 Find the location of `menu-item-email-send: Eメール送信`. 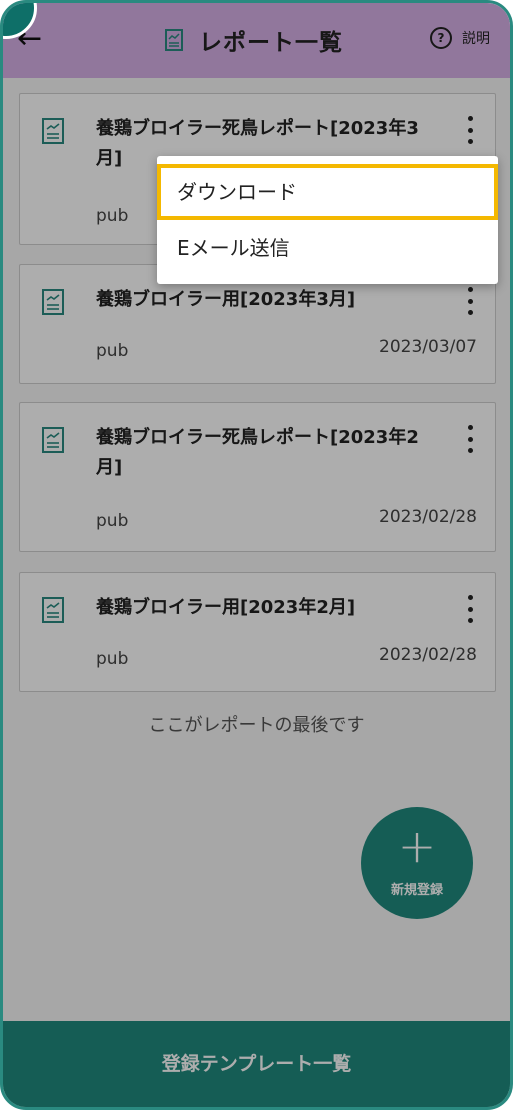

menu-item-email-send: Eメール送信 is located at coordinates (327, 248).